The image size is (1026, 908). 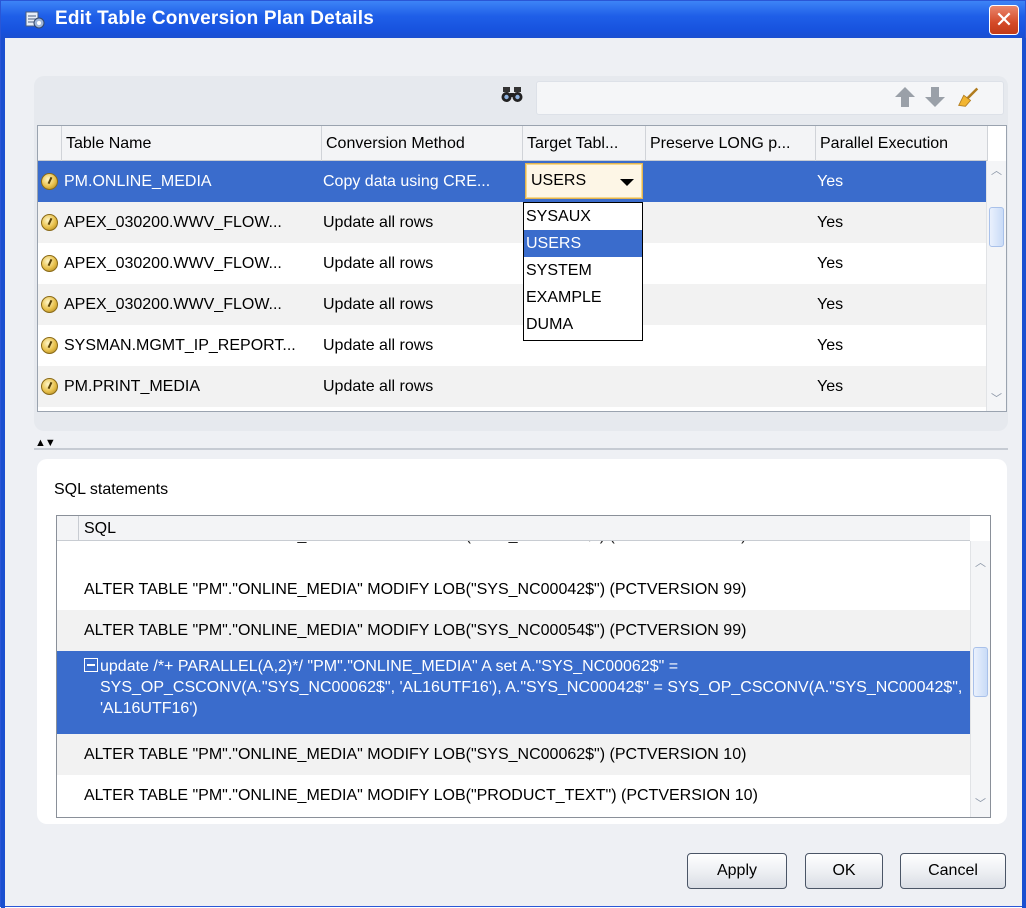 What do you see at coordinates (996, 286) in the screenshot?
I see `table-scrollbar: ︿ ﹀` at bounding box center [996, 286].